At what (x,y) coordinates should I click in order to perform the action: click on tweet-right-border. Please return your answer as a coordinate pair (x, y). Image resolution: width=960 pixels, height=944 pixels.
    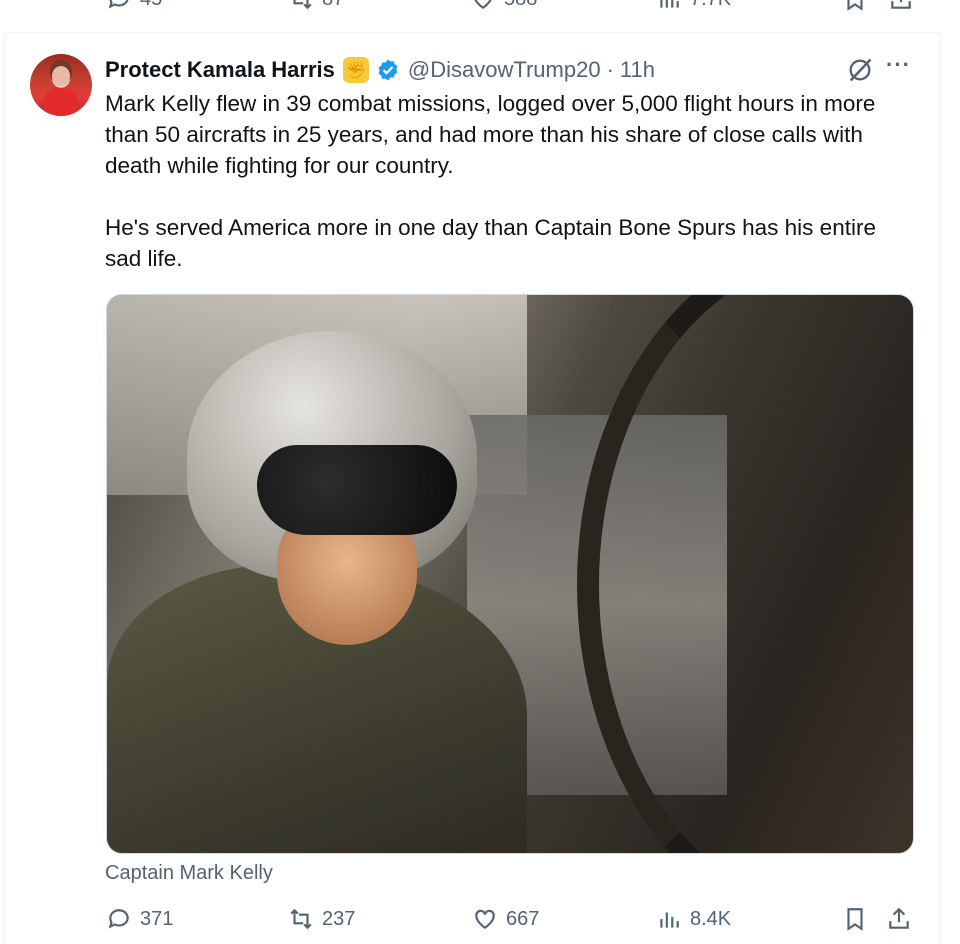
    Looking at the image, I should click on (940, 488).